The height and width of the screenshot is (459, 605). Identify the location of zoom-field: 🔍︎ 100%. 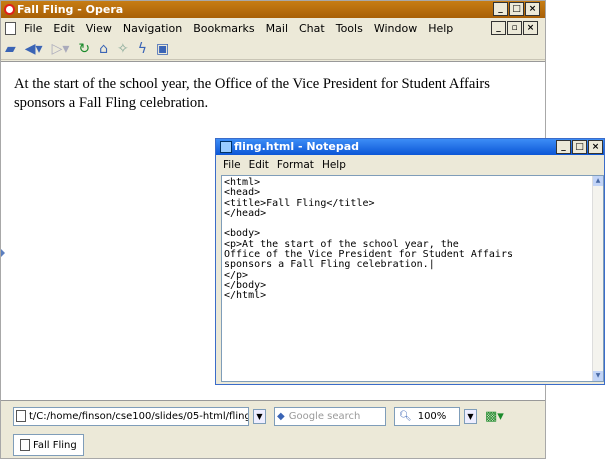
(427, 416).